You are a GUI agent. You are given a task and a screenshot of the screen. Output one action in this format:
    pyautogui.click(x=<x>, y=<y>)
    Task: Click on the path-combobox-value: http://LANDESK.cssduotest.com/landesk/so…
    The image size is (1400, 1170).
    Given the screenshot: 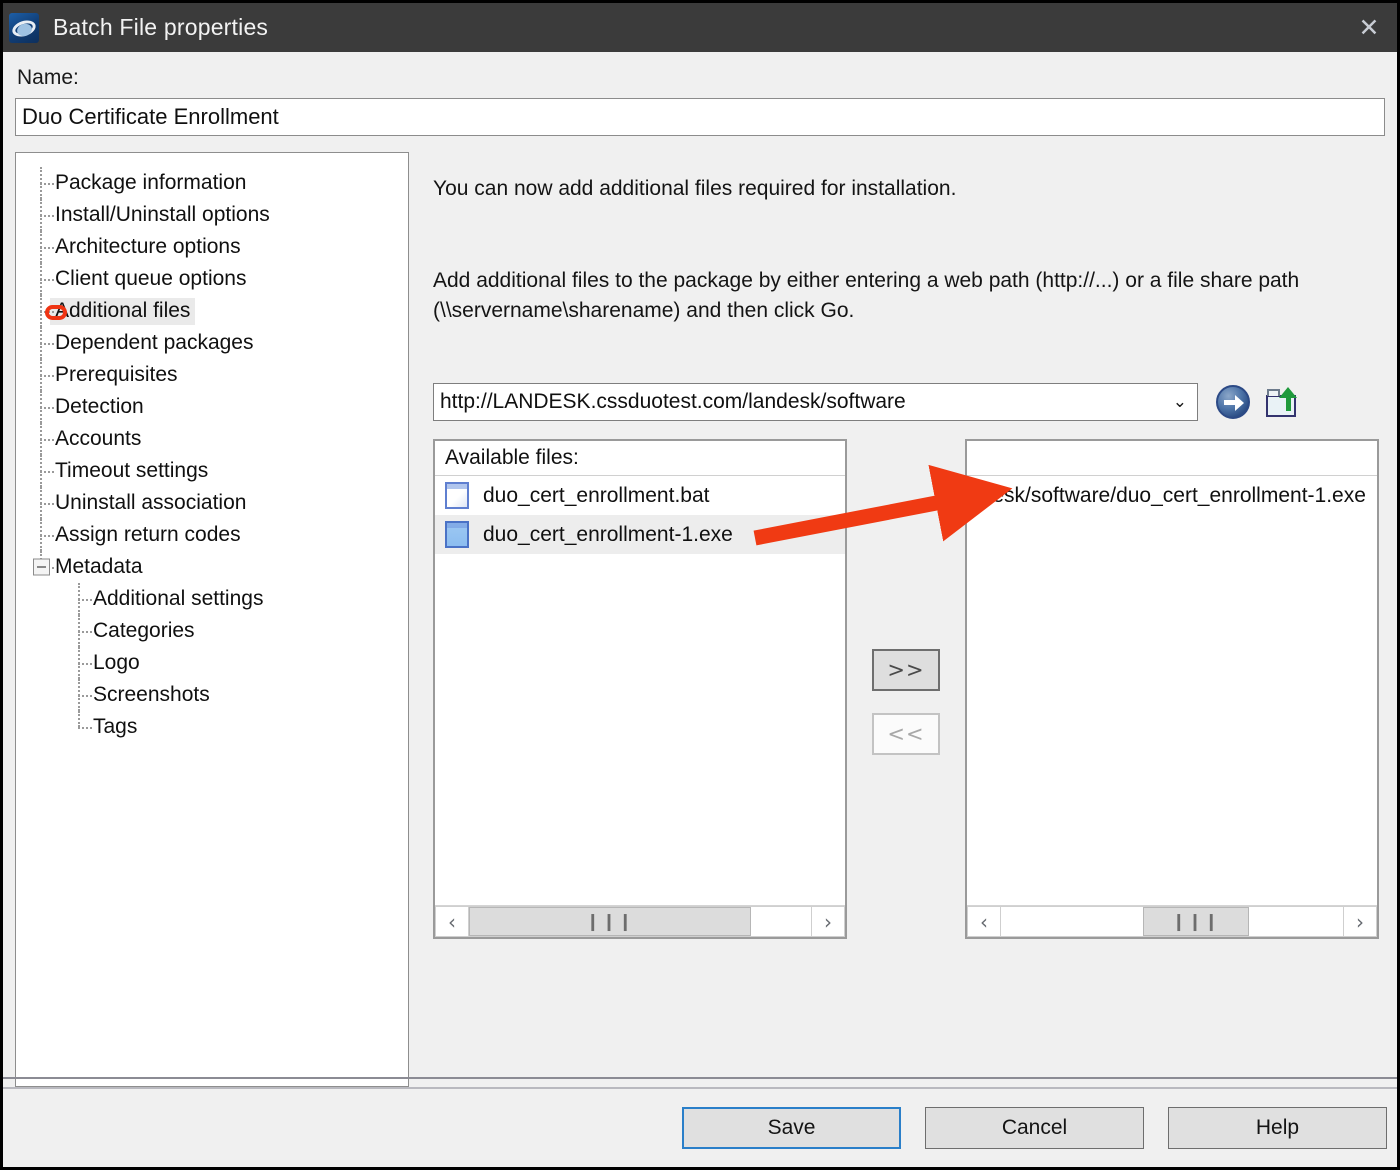 What is the action you would take?
    pyautogui.click(x=673, y=402)
    